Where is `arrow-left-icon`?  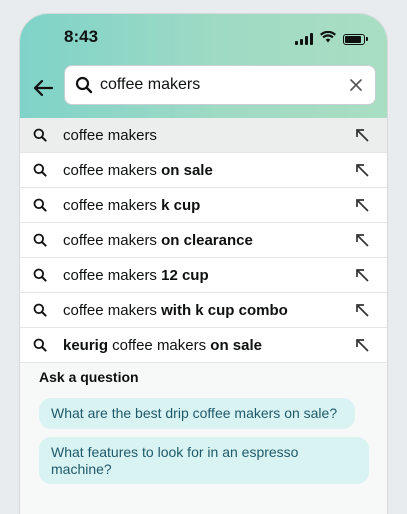
arrow-left-icon is located at coordinates (43, 88).